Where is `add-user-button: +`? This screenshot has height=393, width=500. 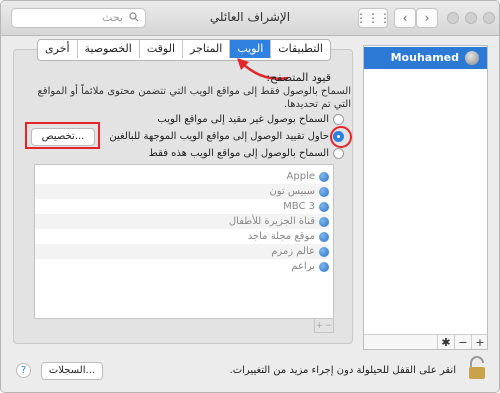
add-user-button: + is located at coordinates (479, 342).